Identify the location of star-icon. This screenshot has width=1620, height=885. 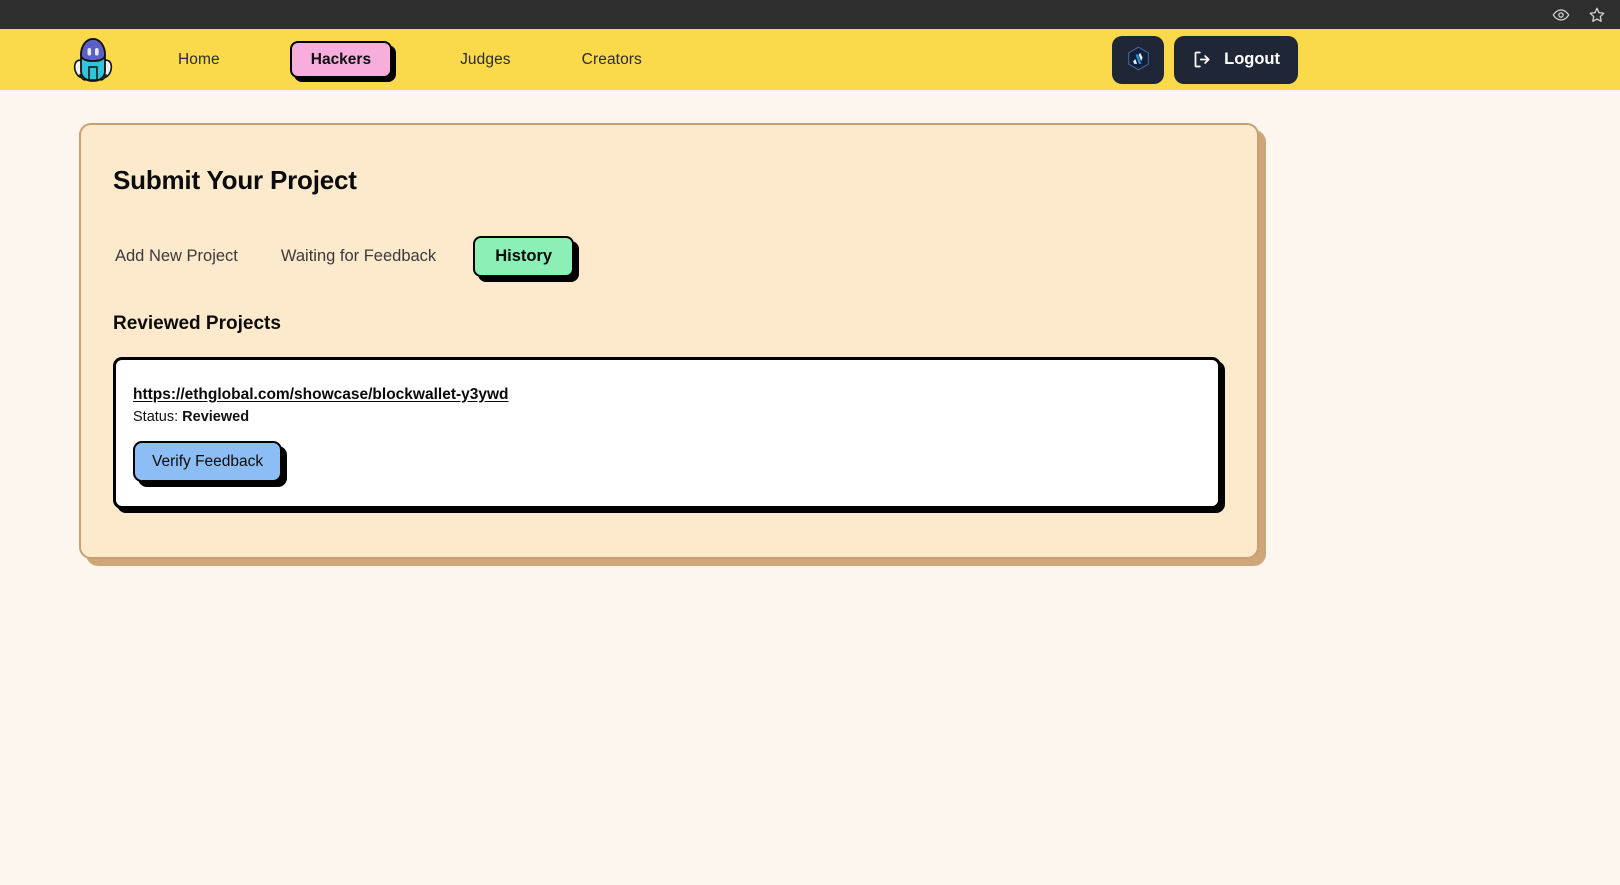
(1597, 15).